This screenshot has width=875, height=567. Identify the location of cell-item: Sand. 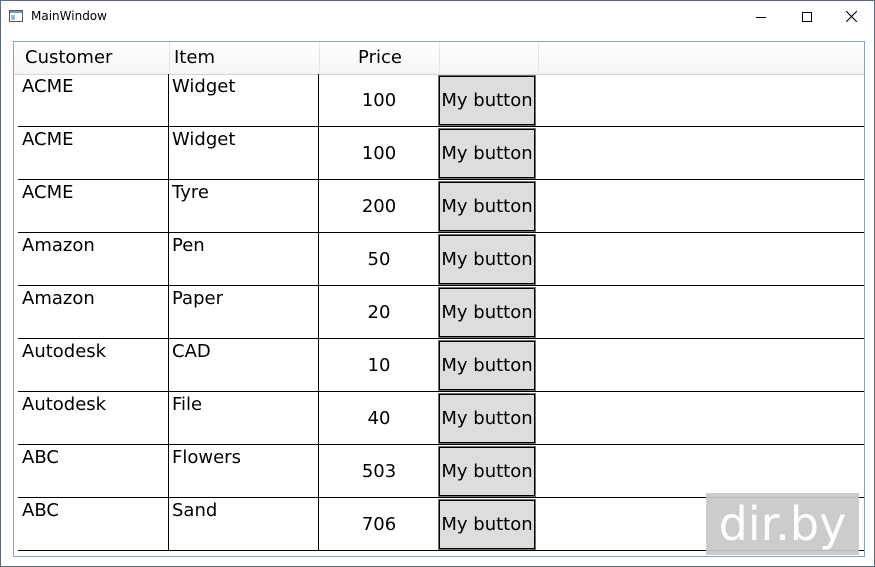
(195, 510).